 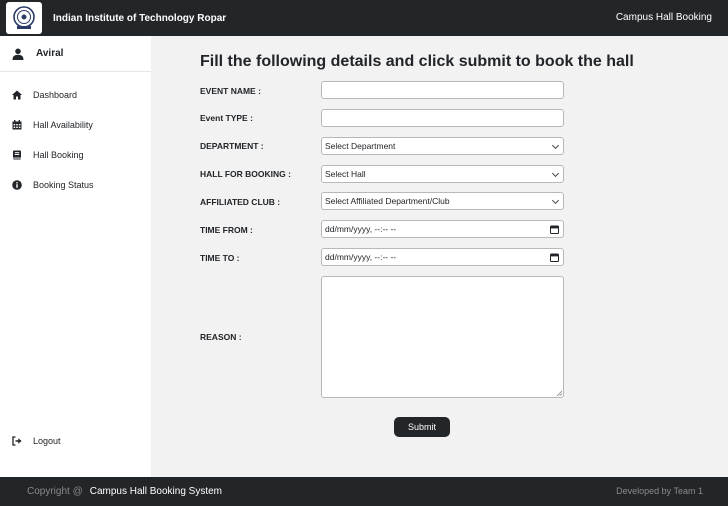 What do you see at coordinates (559, 393) in the screenshot?
I see `resize-grip-icon` at bounding box center [559, 393].